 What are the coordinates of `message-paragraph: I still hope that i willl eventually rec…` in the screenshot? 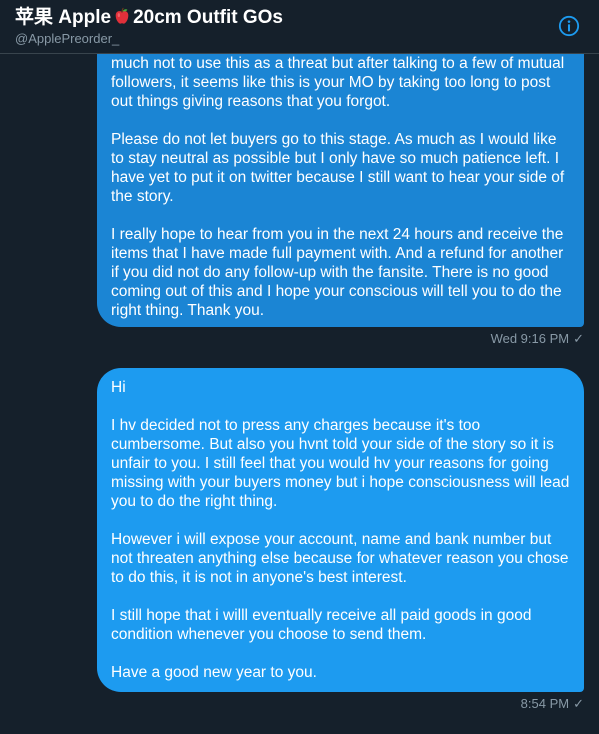 It's located at (323, 625).